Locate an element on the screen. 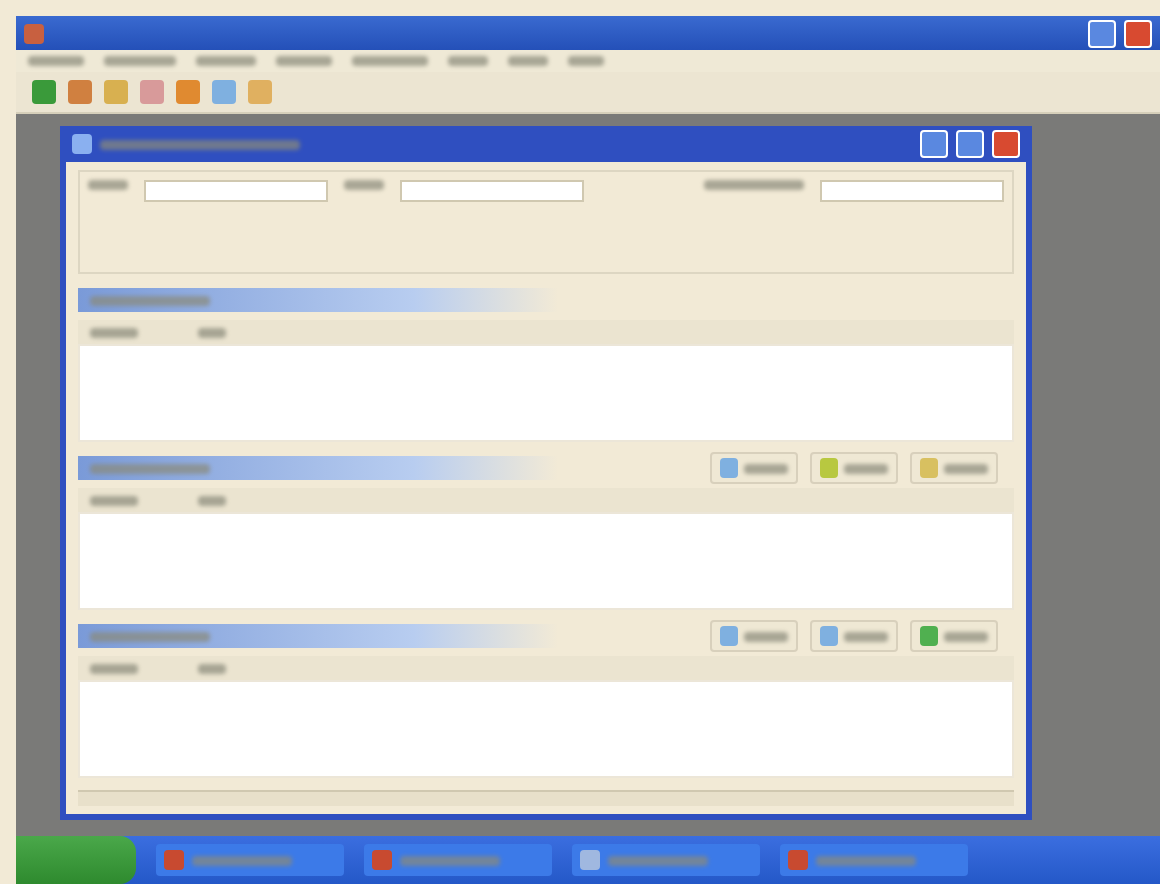 This screenshot has height=884, width=1160. app-icon is located at coordinates (34, 33).